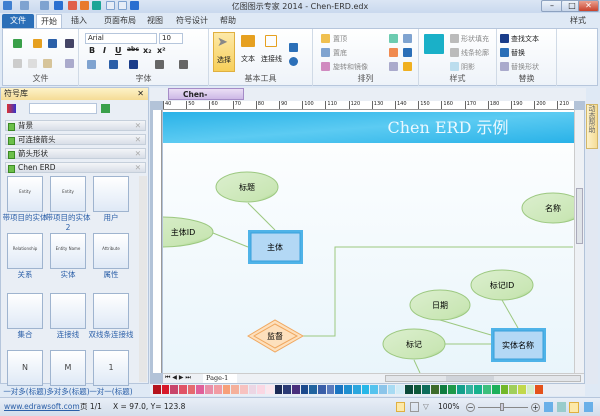 This screenshot has height=416, width=600. I want to click on presentation-icon: ▽, so click(427, 407).